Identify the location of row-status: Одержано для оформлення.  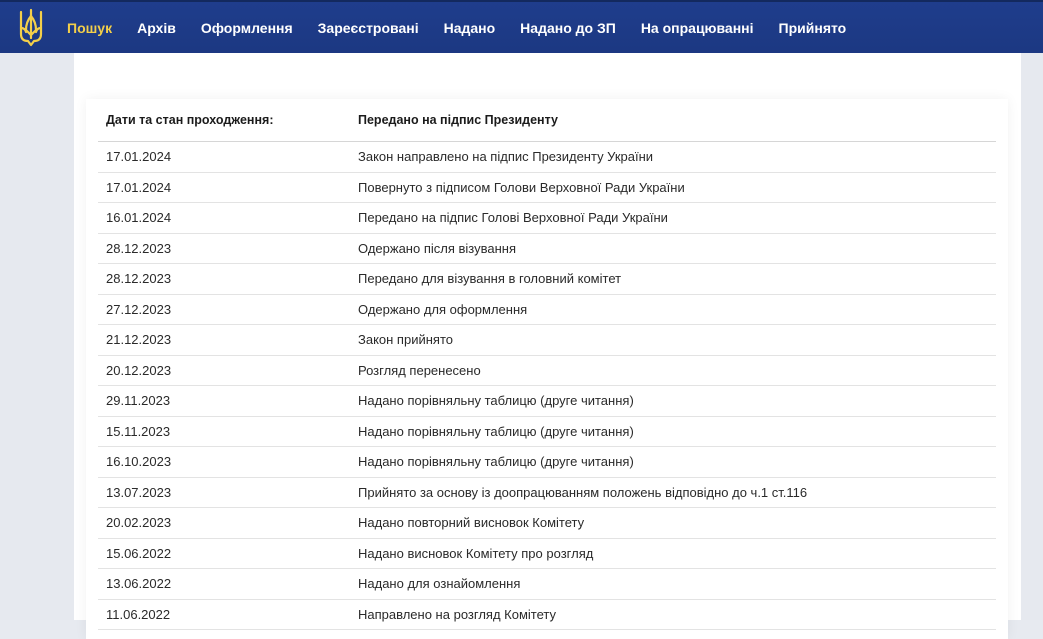
(673, 309).